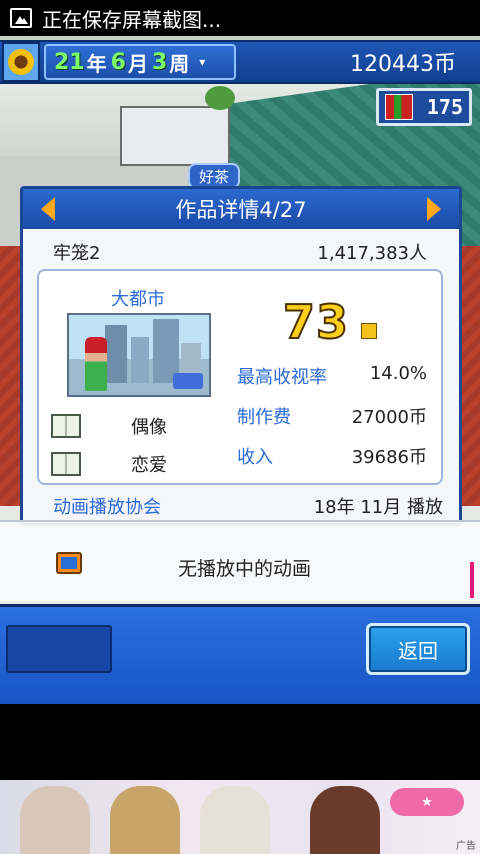  I want to click on stat-value: 14.0%, so click(398, 373).